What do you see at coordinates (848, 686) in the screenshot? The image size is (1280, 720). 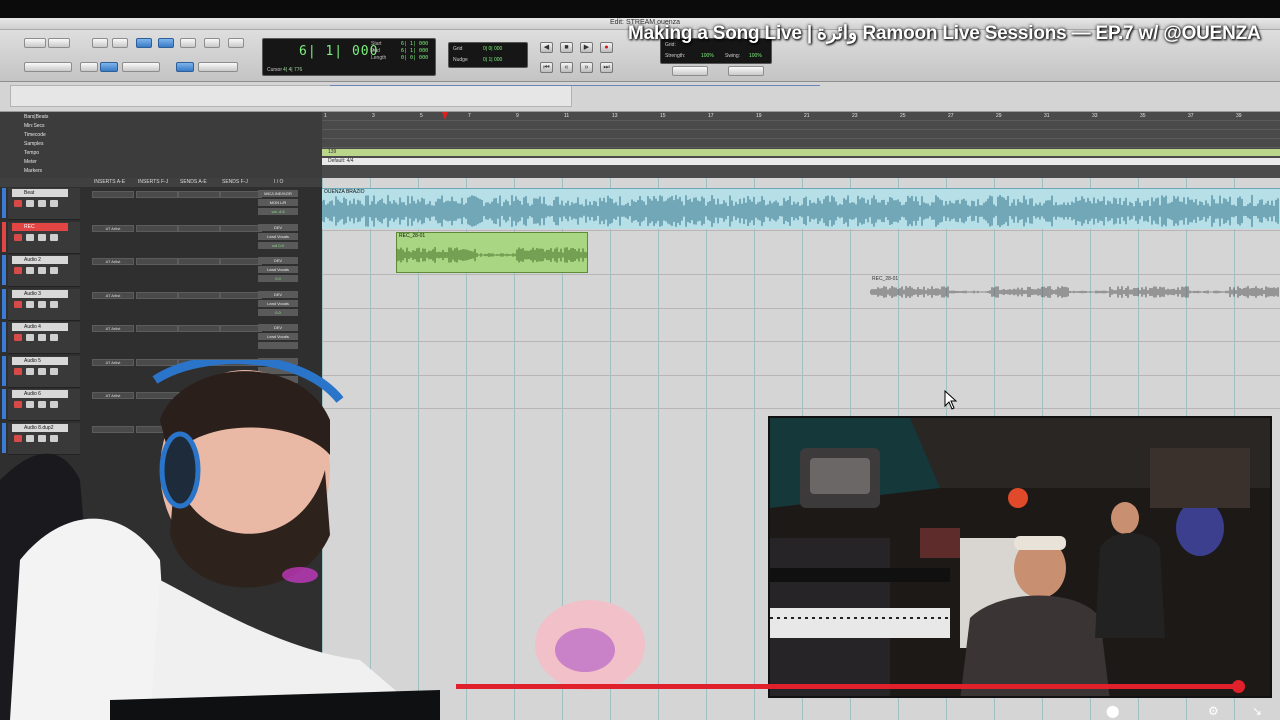 I see `video-progress-bar` at bounding box center [848, 686].